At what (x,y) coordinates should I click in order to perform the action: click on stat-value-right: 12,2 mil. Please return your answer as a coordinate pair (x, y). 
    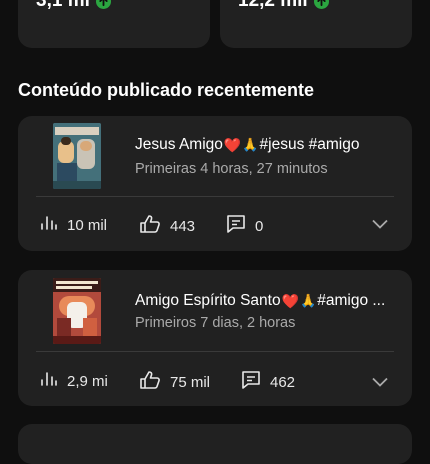
    Looking at the image, I should click on (283, 6).